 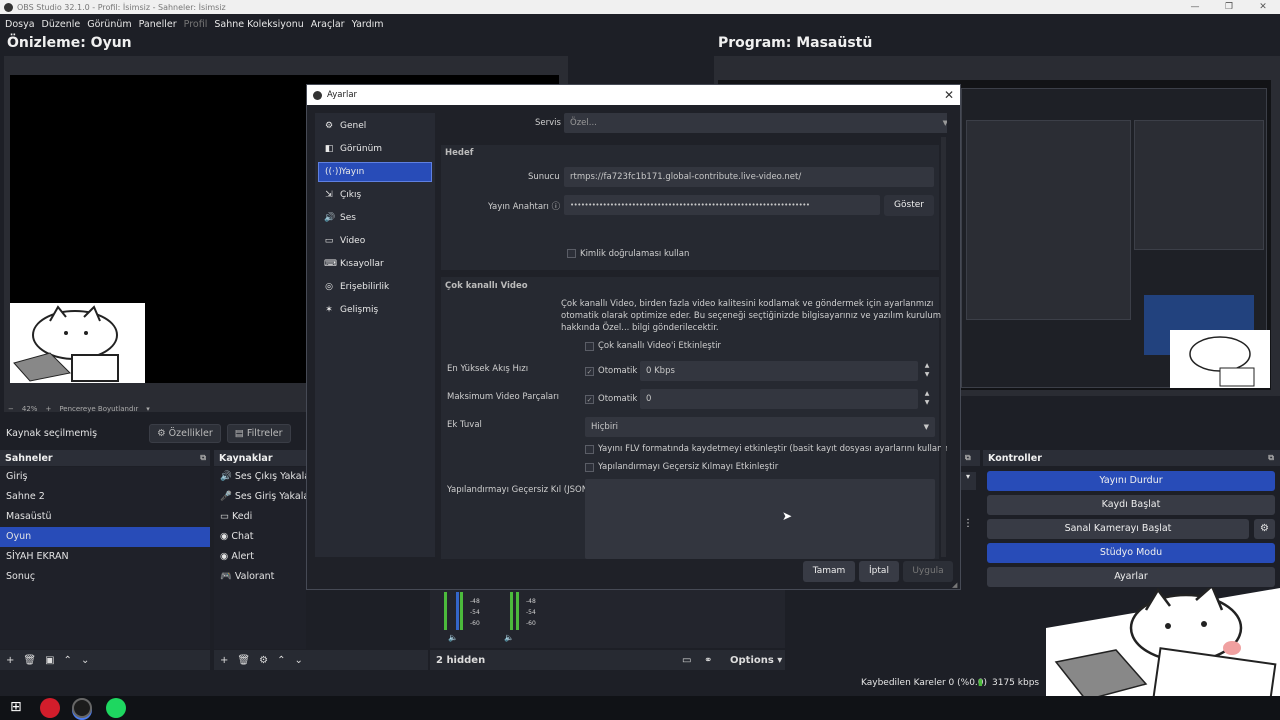 What do you see at coordinates (375, 241) in the screenshot?
I see `sidebar-item-video: ▭ Video` at bounding box center [375, 241].